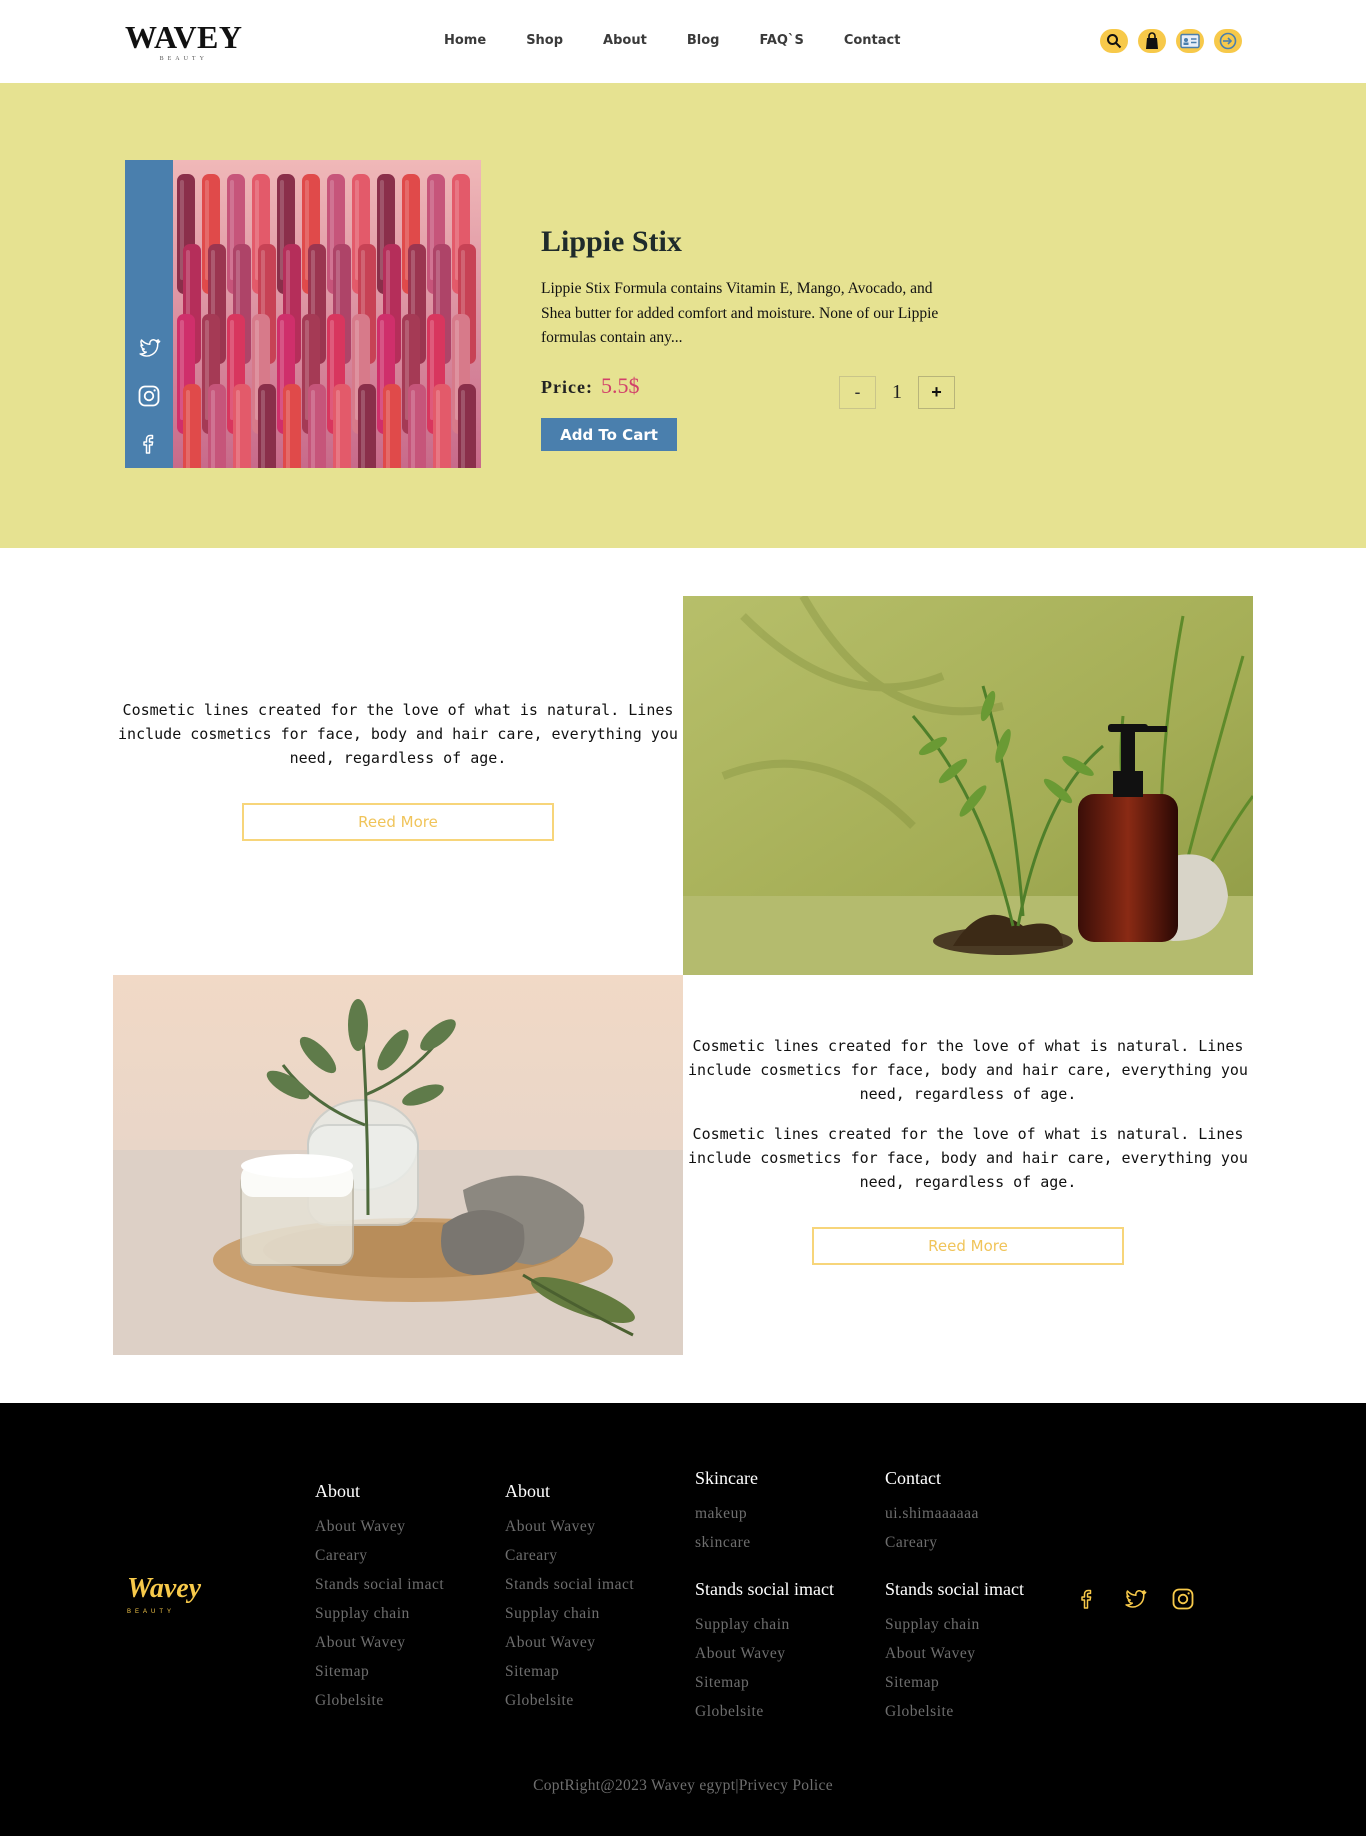  I want to click on brand-logo: WAVEY BEAUTY, so click(184, 41).